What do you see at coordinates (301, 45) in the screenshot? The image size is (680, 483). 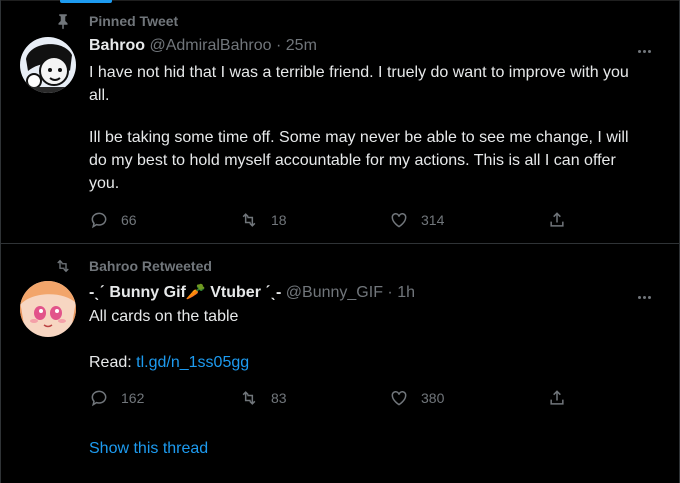 I see `timestamp: 25m` at bounding box center [301, 45].